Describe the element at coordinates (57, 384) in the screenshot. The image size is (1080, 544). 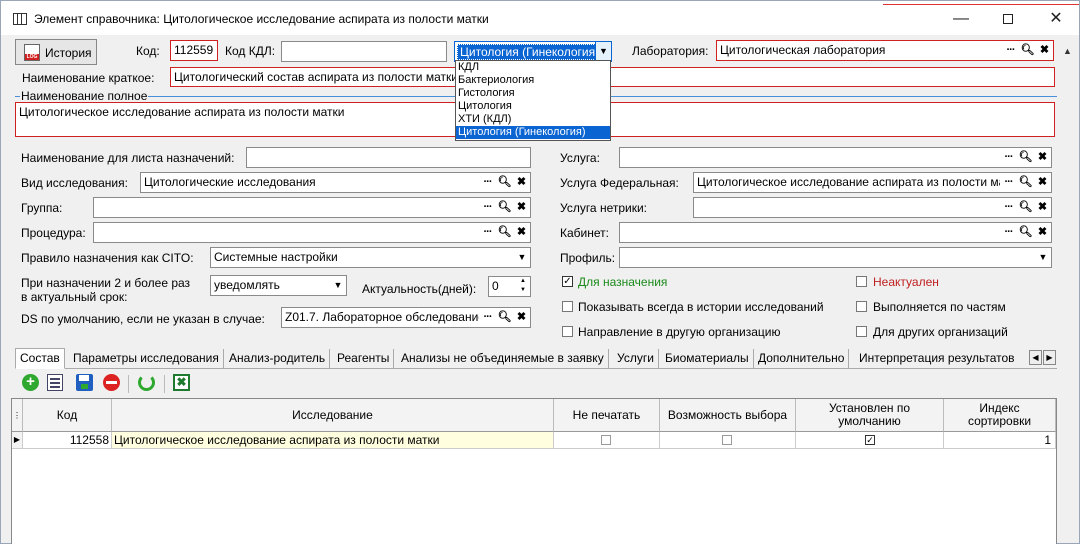
I see `edit-list-icon` at that location.